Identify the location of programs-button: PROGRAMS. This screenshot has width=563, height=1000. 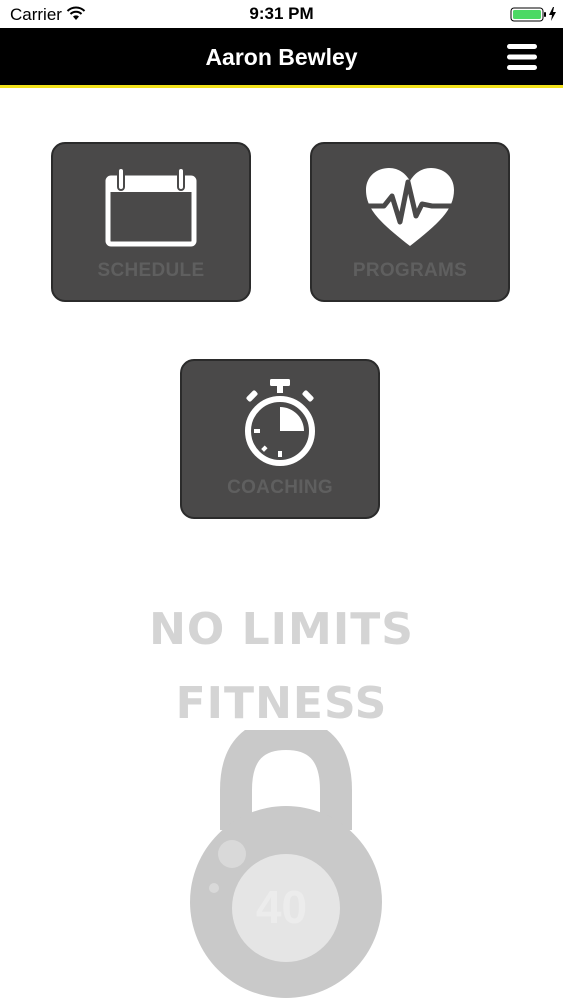
(410, 222).